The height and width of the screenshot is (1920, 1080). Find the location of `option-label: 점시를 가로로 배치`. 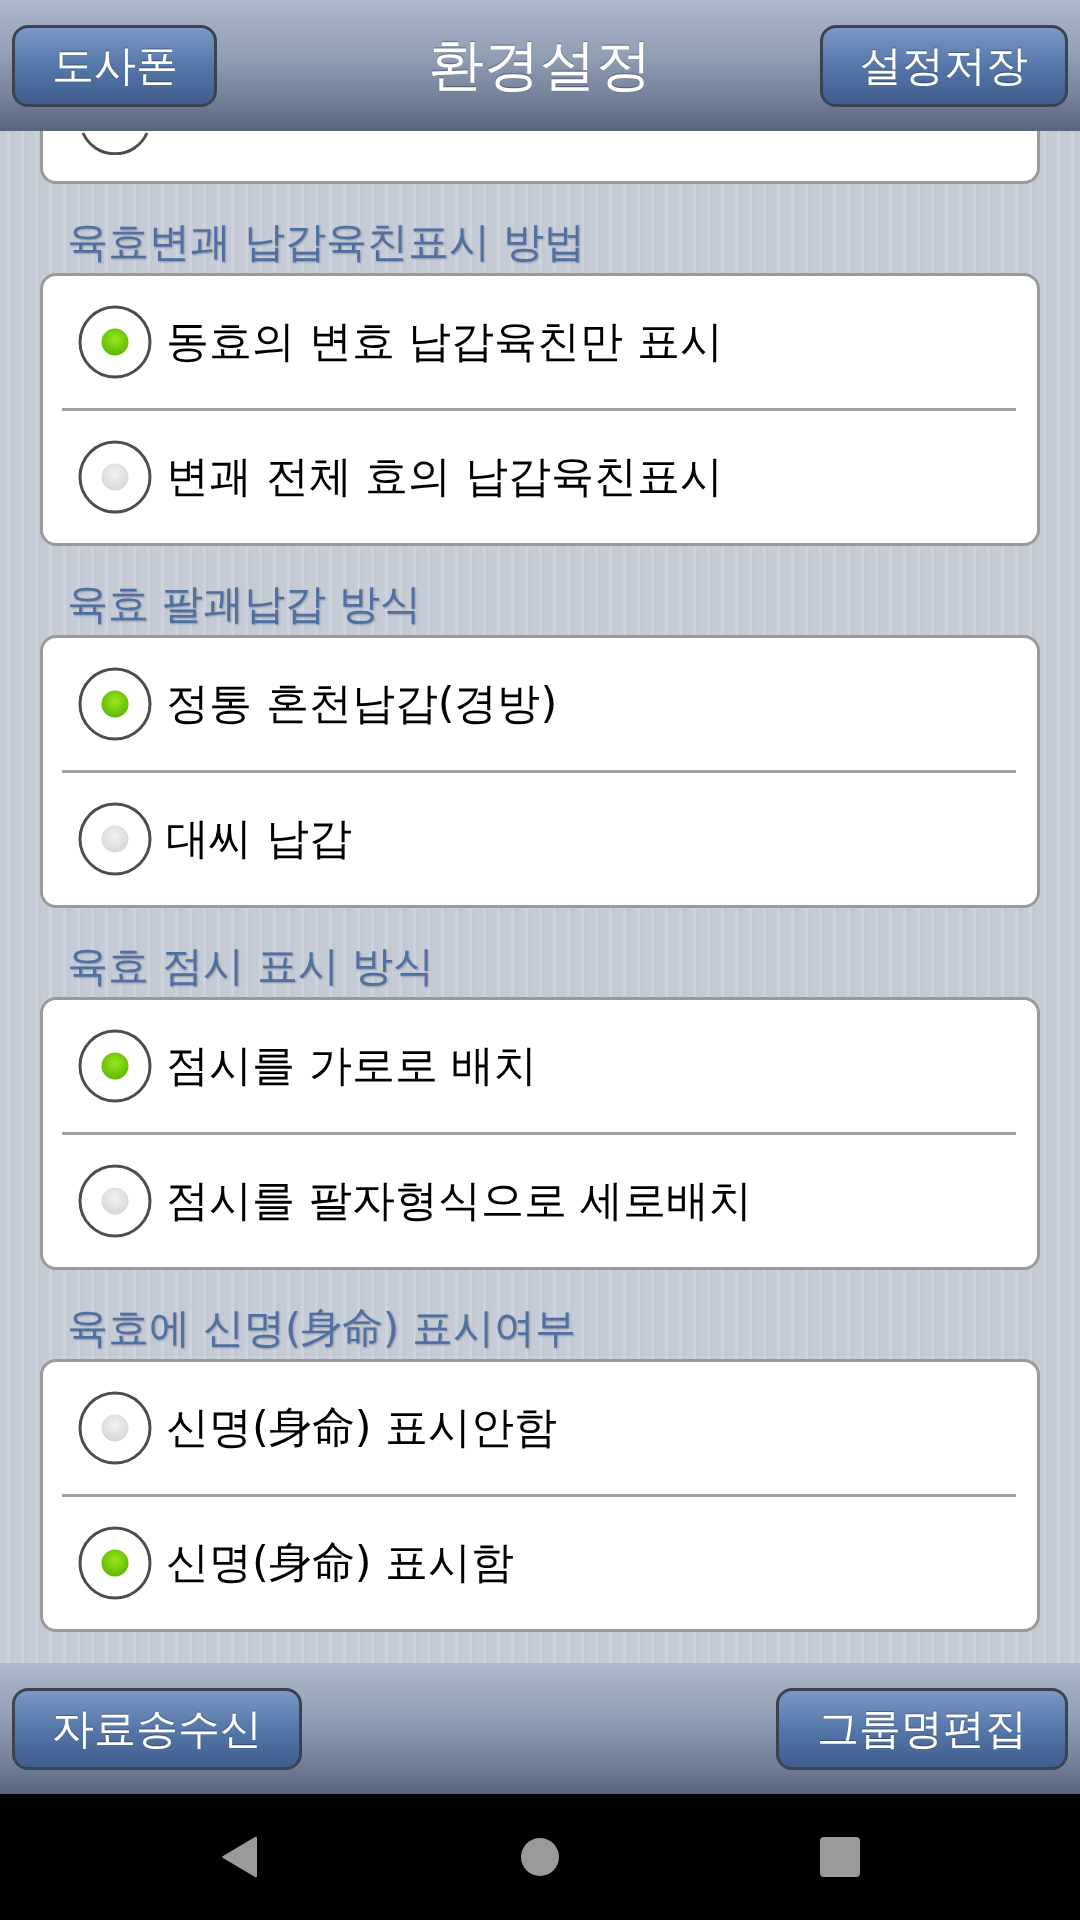

option-label: 점시를 가로로 배치 is located at coordinates (352, 1066).